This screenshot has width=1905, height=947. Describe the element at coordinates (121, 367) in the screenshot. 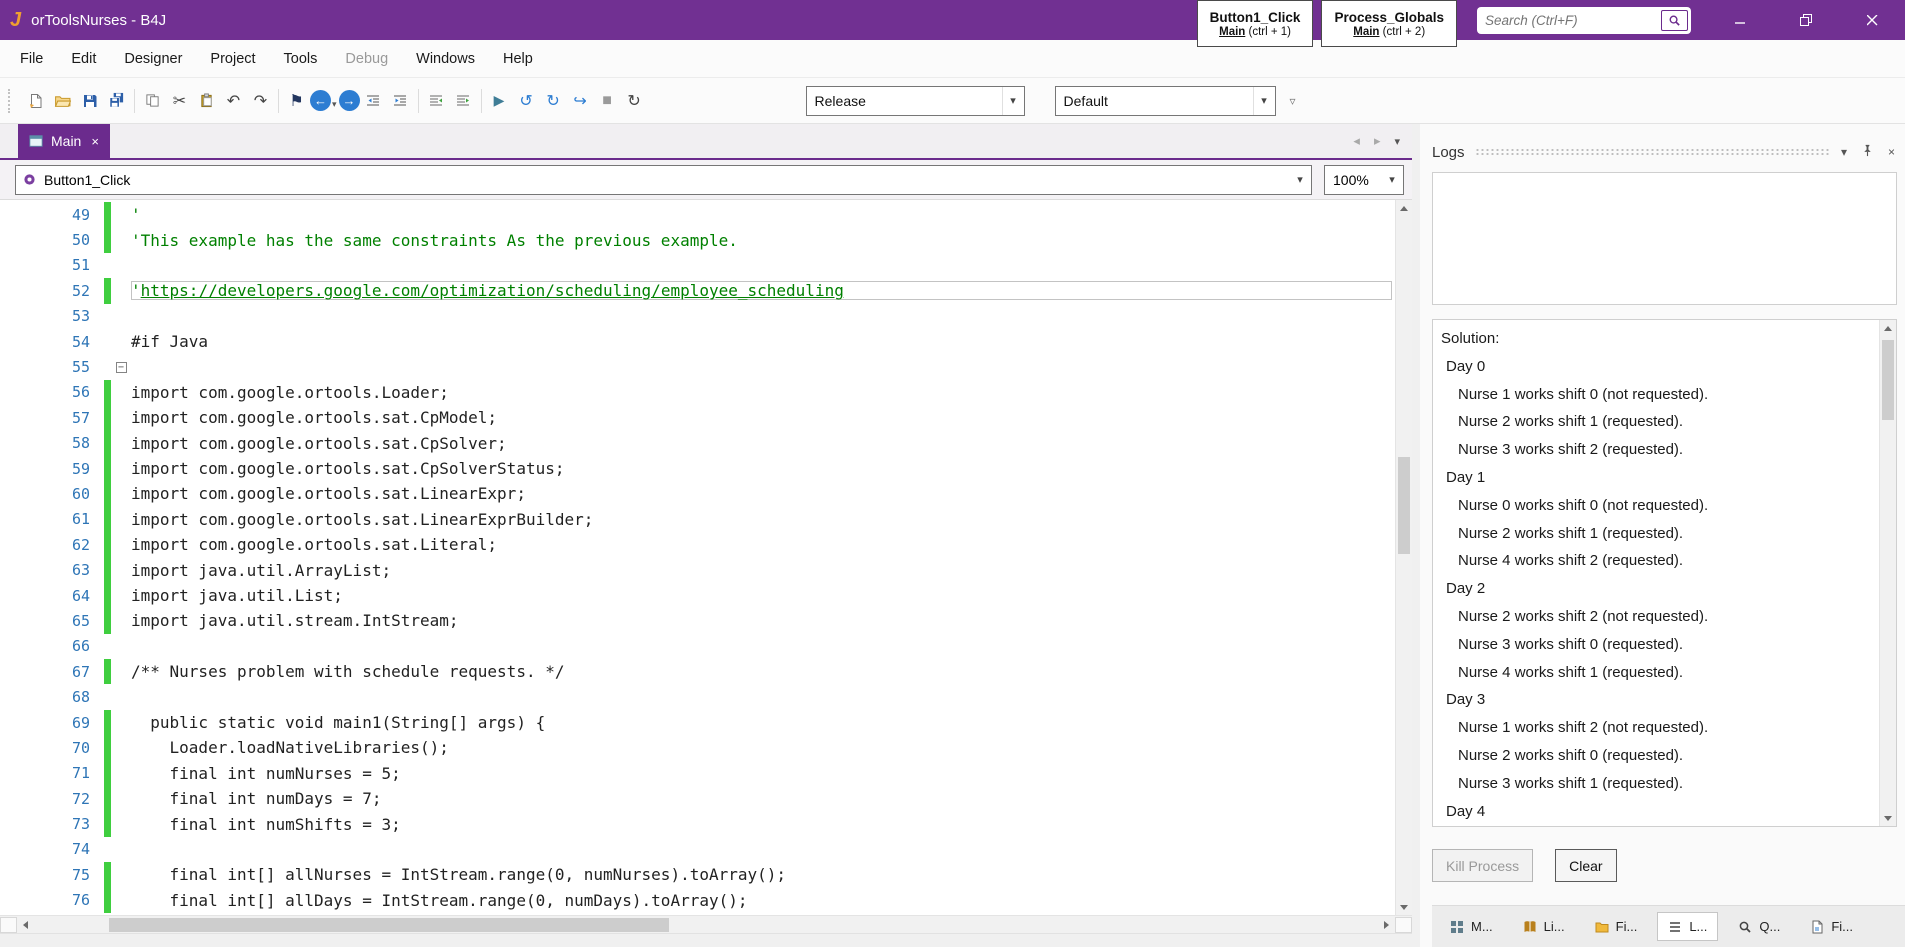

I see `collapse-icon: −` at that location.